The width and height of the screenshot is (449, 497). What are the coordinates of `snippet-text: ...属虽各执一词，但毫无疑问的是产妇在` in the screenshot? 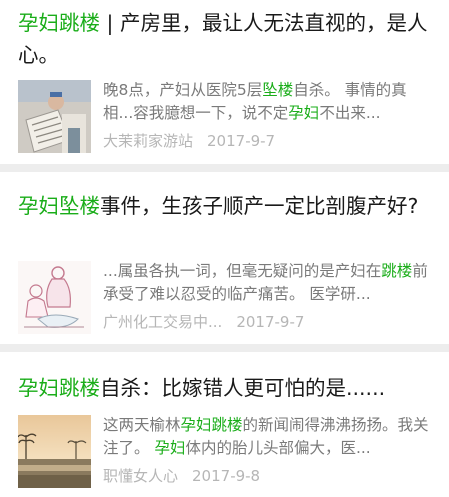 It's located at (242, 271).